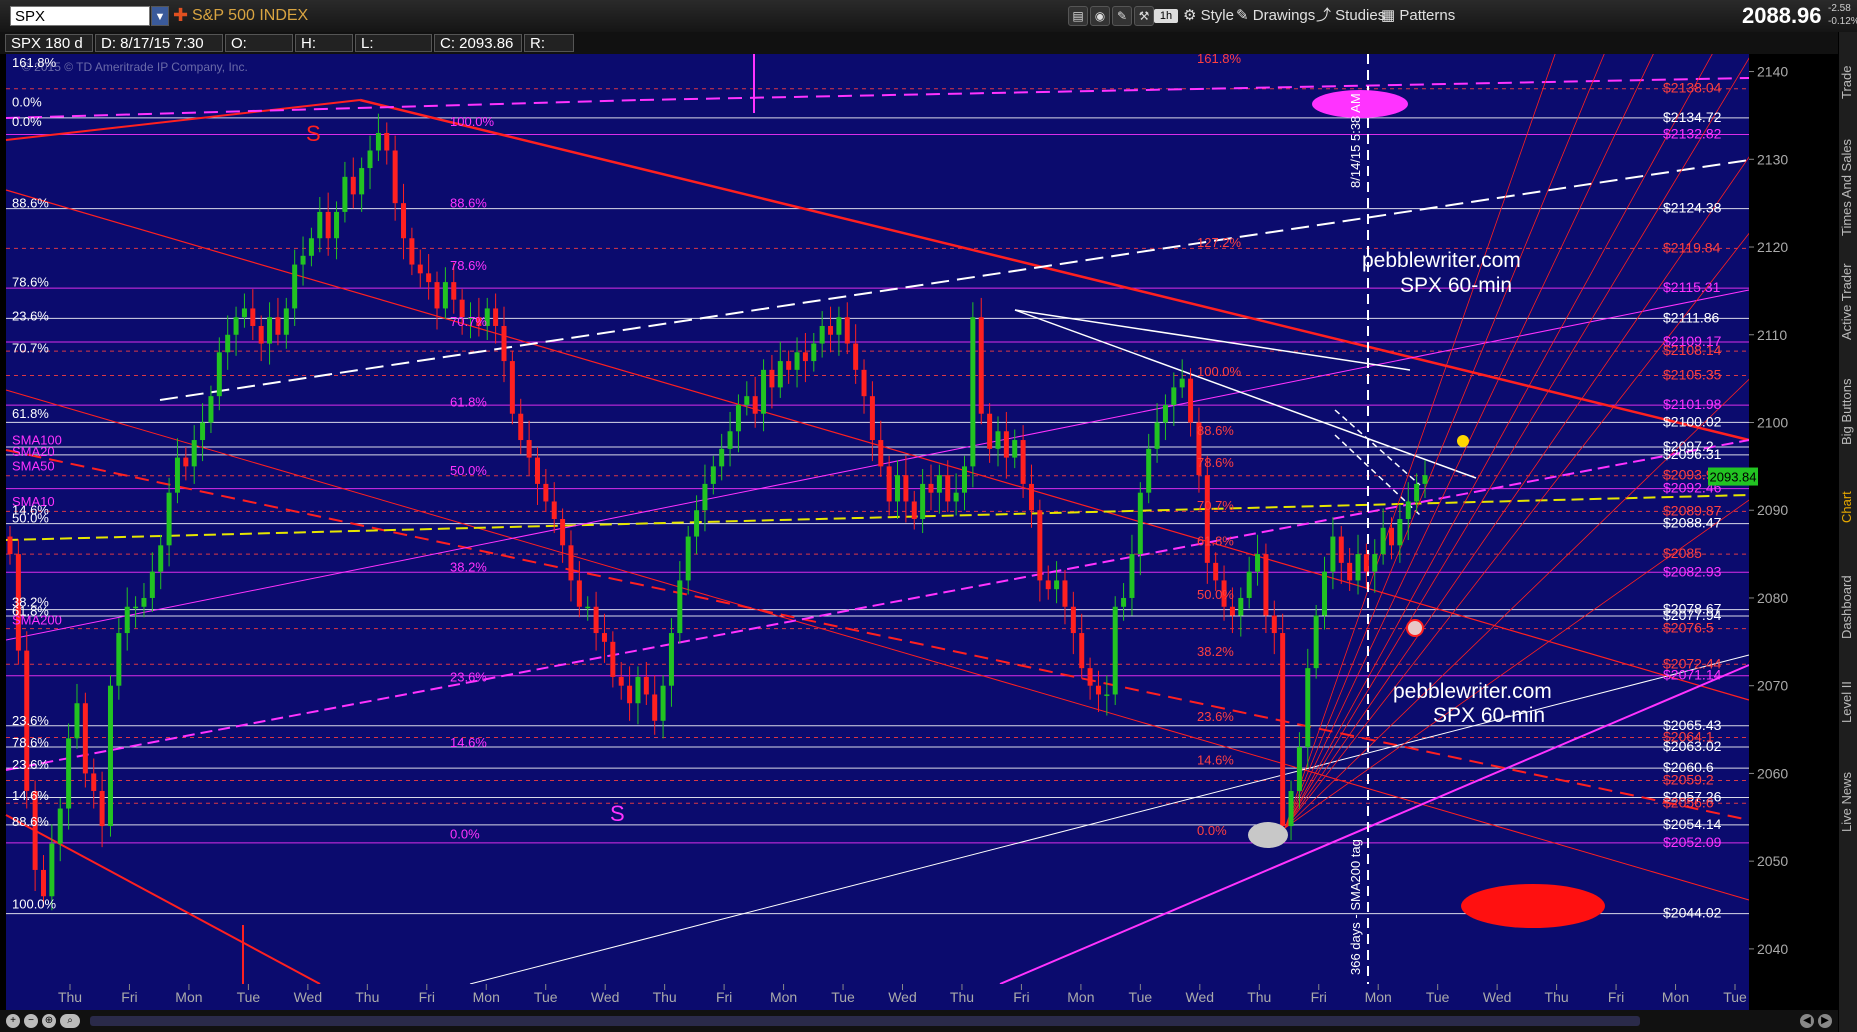  I want to click on interval-button: 1h, so click(1166, 16).